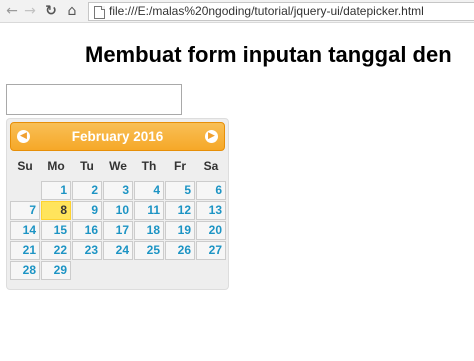 This screenshot has height=361, width=474. I want to click on calendar-day: 13, so click(211, 210).